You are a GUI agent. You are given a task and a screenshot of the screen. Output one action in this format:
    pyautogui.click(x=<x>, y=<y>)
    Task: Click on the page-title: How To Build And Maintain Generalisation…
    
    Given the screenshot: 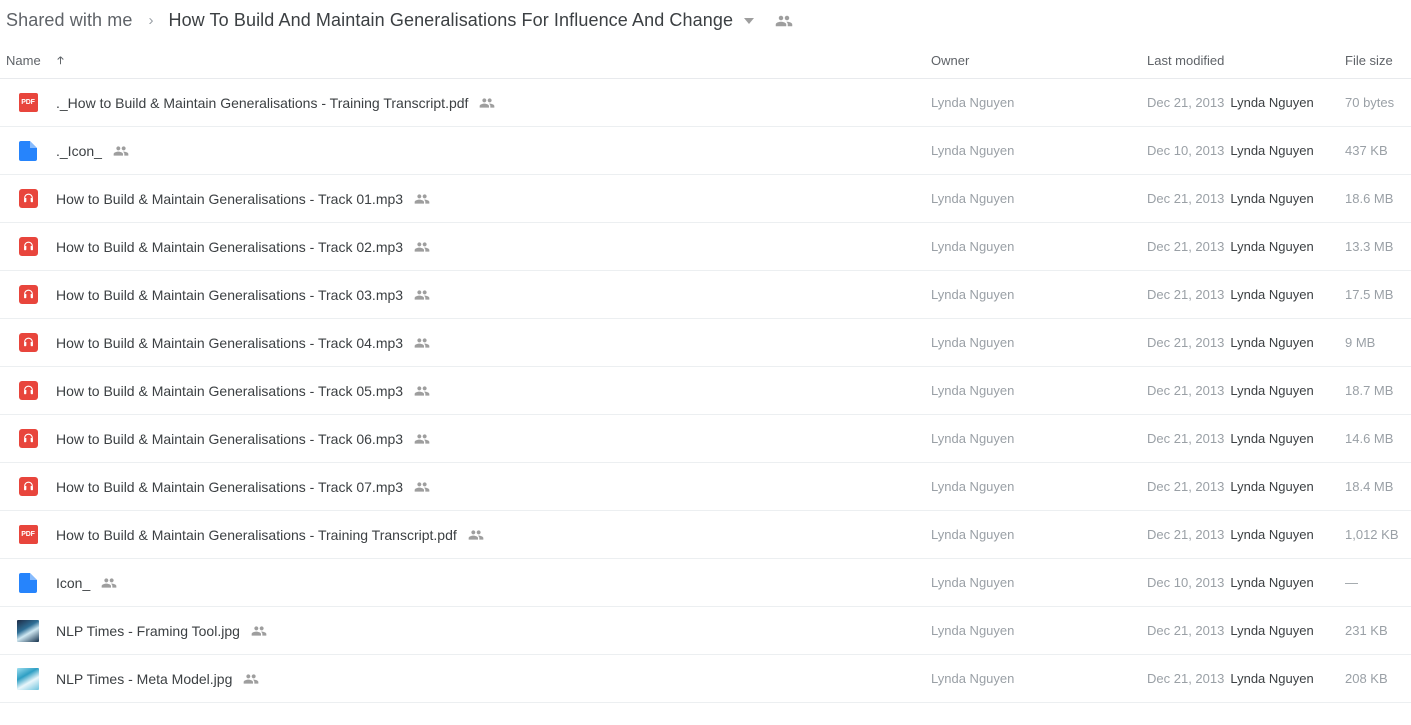 What is the action you would take?
    pyautogui.click(x=451, y=20)
    